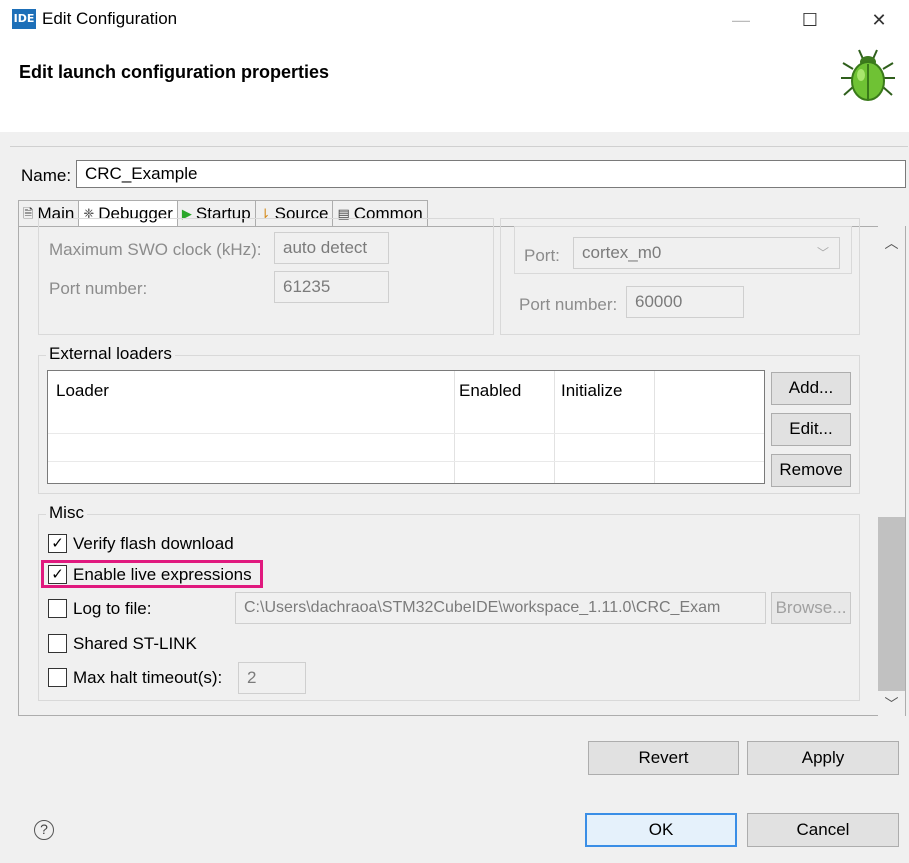 This screenshot has height=863, width=909. Describe the element at coordinates (741, 20) in the screenshot. I see `minimize-button: —` at that location.